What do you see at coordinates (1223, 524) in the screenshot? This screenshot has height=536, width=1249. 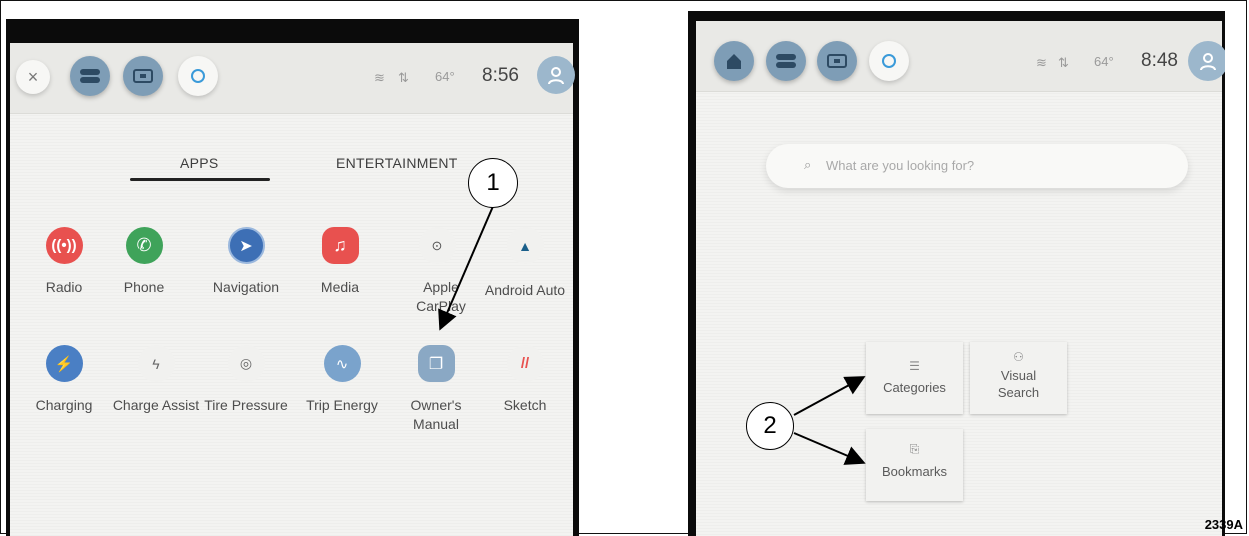 I see `figure-reference: 2339A` at bounding box center [1223, 524].